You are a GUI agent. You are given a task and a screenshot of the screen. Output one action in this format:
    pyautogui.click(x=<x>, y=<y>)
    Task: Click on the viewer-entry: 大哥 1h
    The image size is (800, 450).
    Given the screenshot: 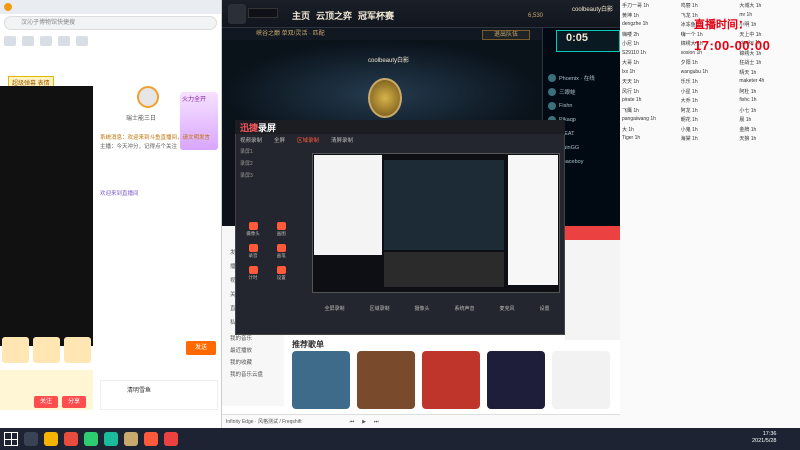 What is the action you would take?
    pyautogui.click(x=630, y=63)
    